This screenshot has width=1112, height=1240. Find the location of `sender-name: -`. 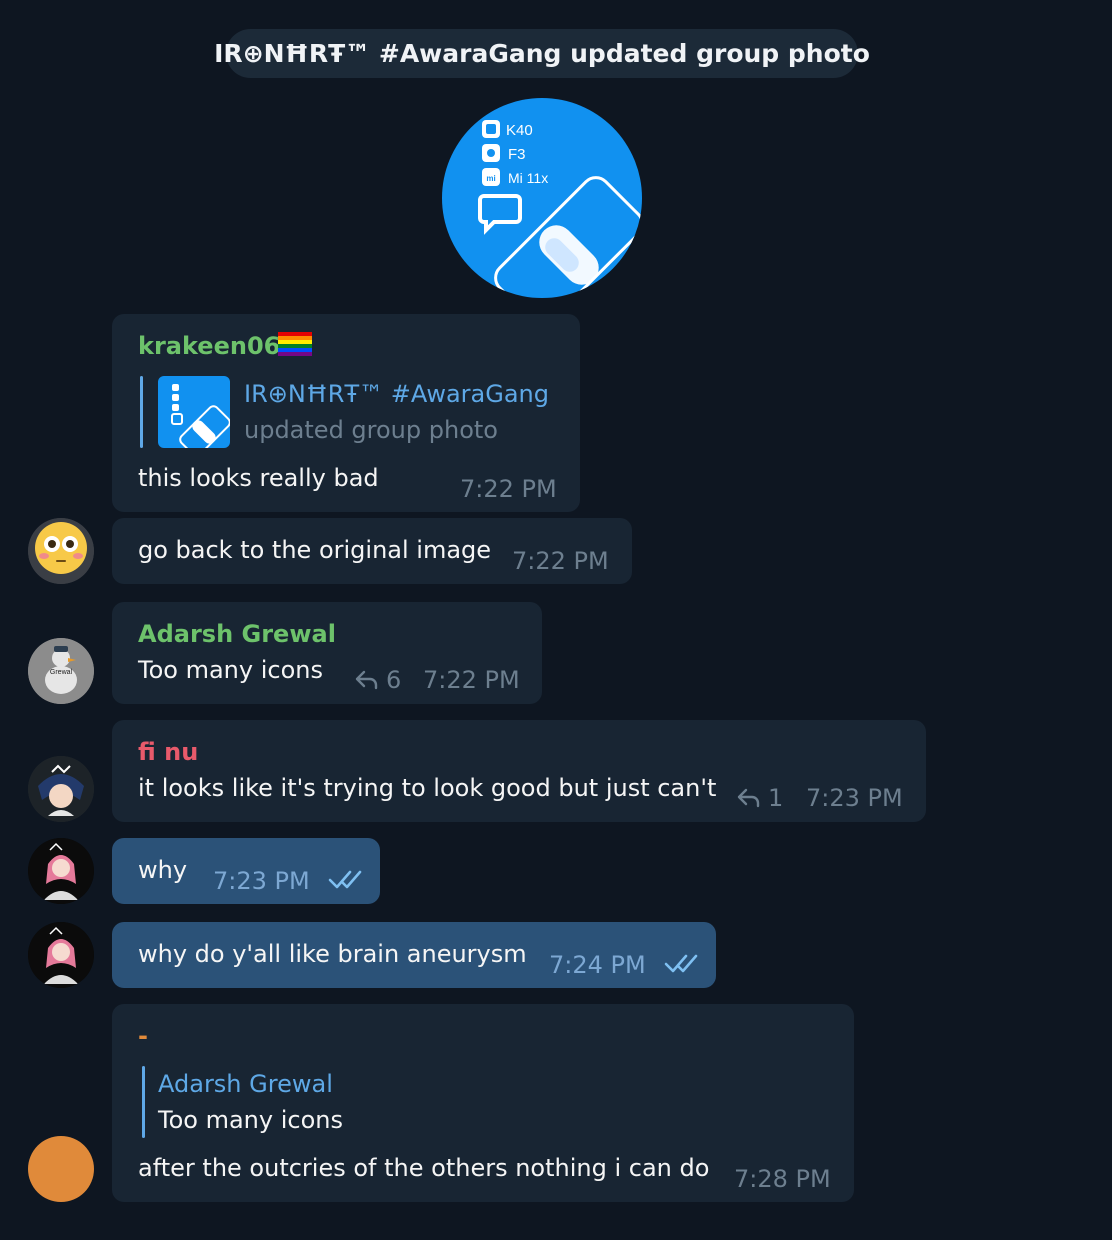

sender-name: - is located at coordinates (143, 1036).